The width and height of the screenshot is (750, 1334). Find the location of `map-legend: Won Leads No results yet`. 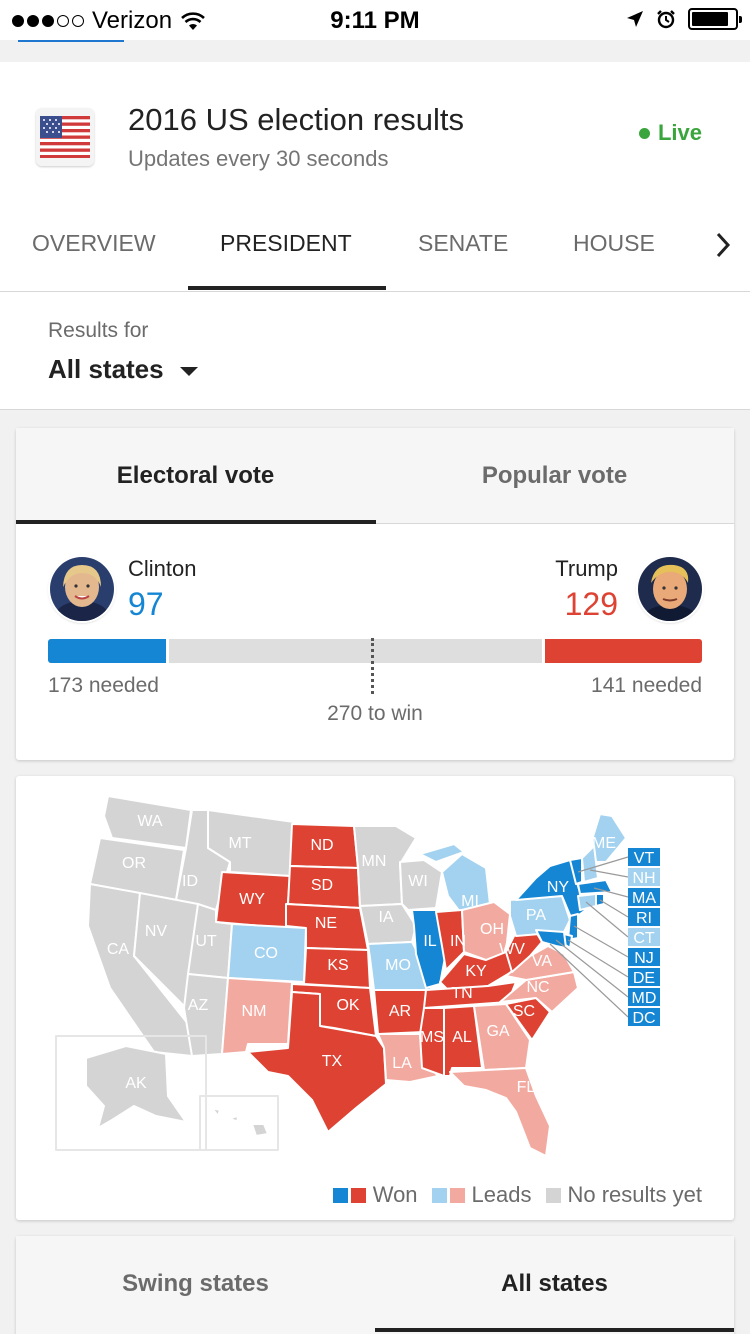

map-legend: Won Leads No results yet is located at coordinates (517, 1195).